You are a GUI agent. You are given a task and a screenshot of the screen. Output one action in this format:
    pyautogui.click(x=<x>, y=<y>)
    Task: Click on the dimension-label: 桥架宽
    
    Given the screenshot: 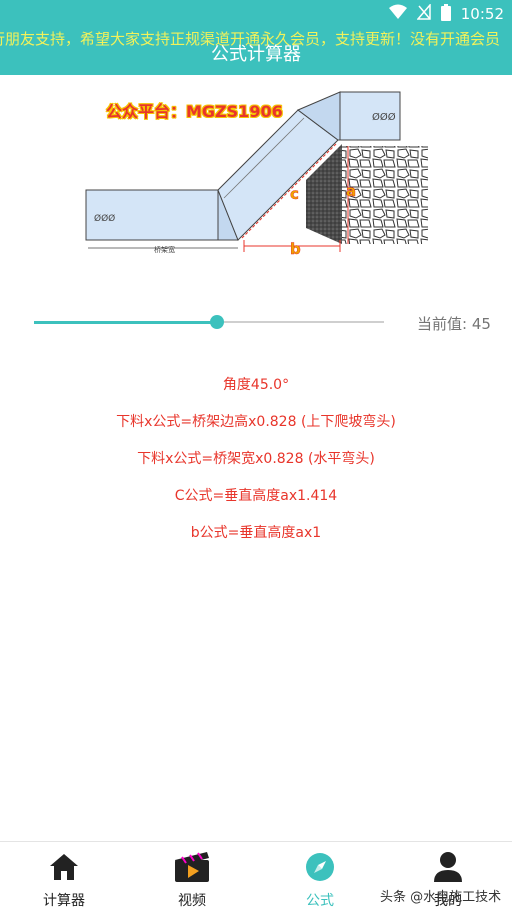 What is the action you would take?
    pyautogui.click(x=164, y=249)
    